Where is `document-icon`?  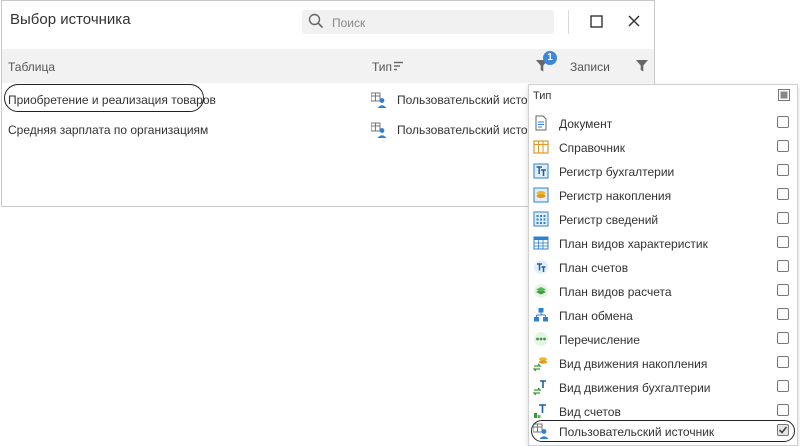 document-icon is located at coordinates (541, 123).